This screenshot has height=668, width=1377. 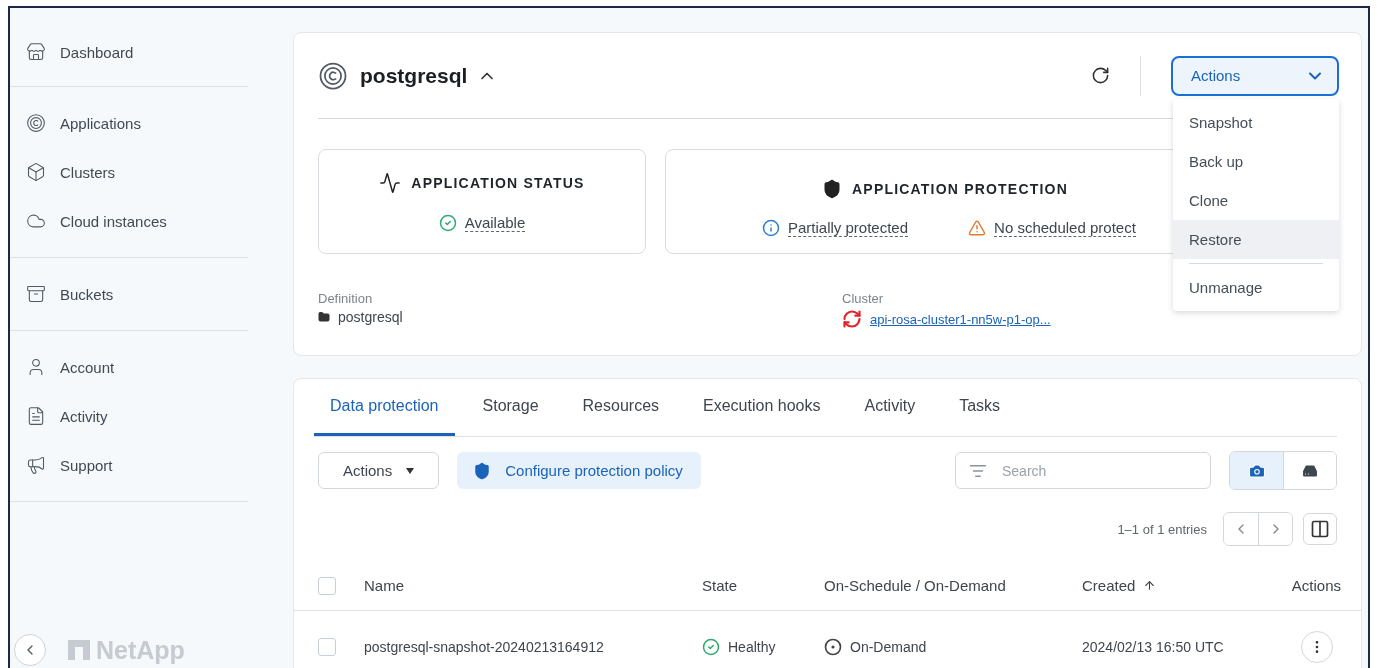 What do you see at coordinates (621, 407) in the screenshot?
I see `tab: Resources` at bounding box center [621, 407].